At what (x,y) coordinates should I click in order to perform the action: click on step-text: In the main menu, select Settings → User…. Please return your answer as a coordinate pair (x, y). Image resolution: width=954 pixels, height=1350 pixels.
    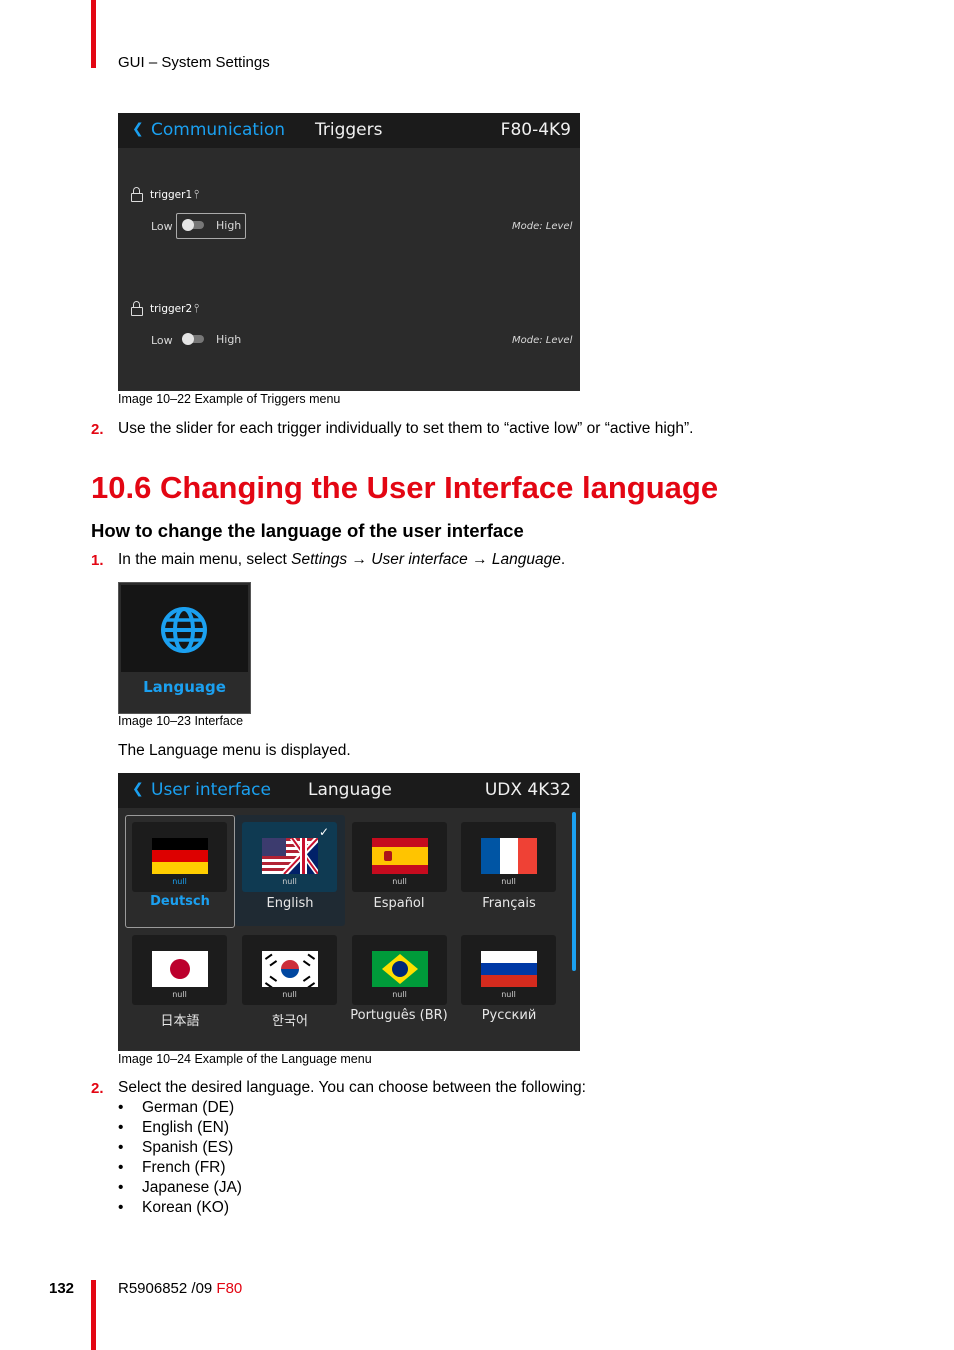
    Looking at the image, I should click on (341, 560).